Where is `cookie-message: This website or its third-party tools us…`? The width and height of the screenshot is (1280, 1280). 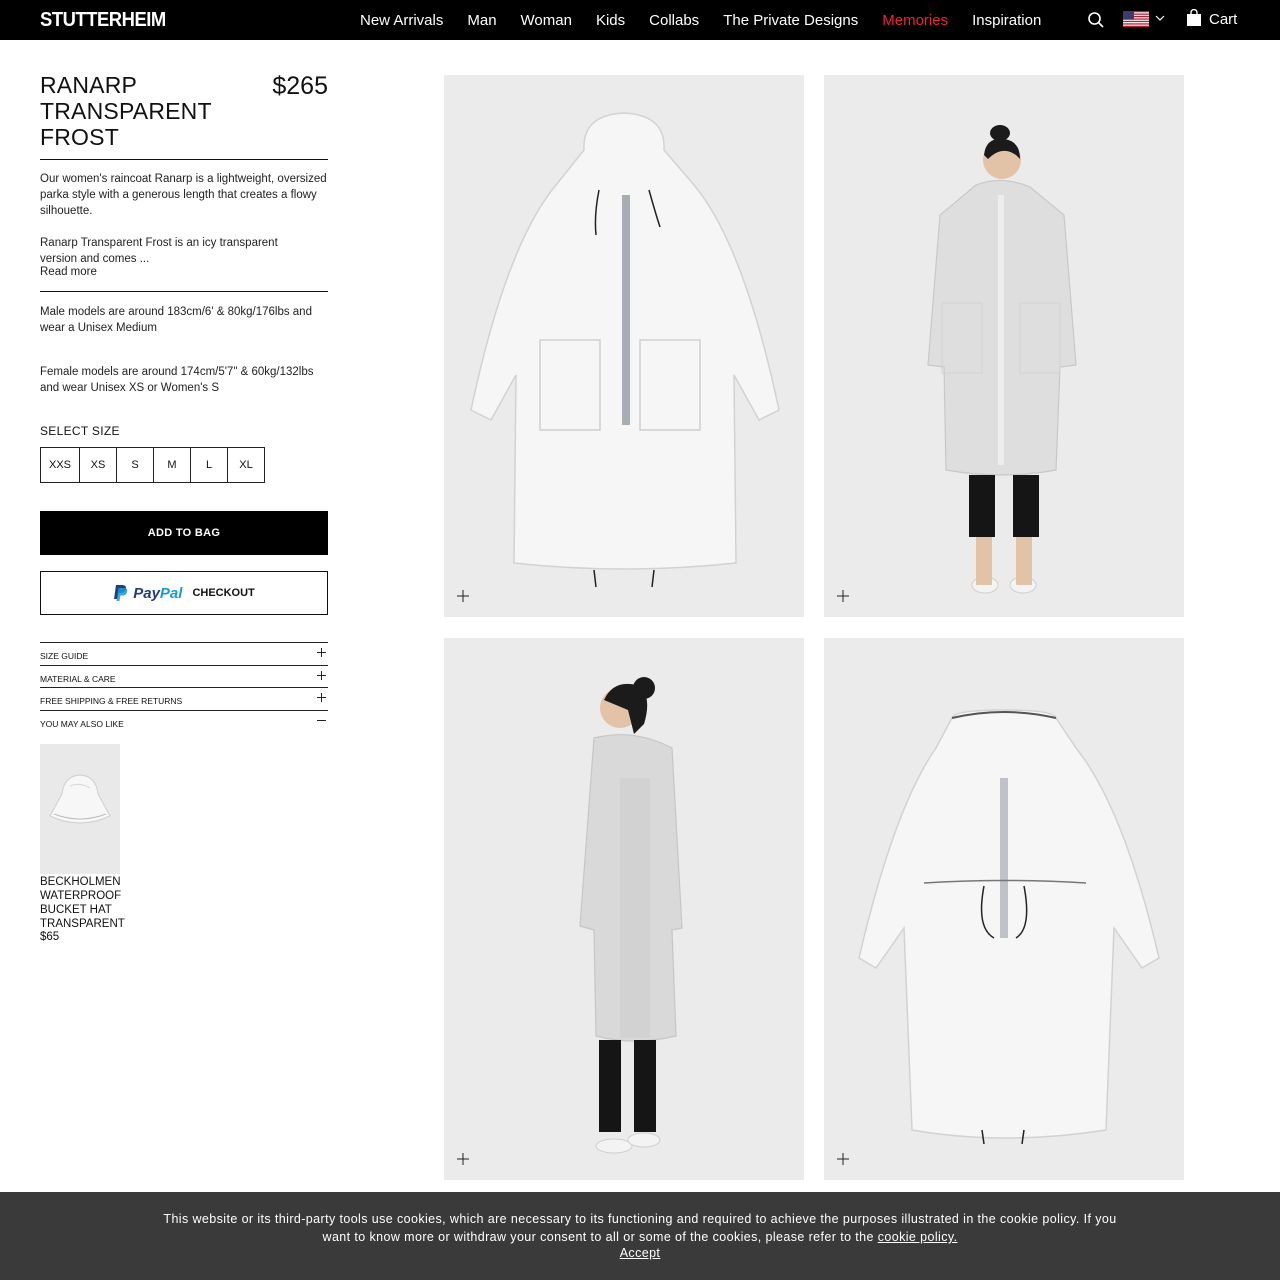
cookie-message: This website or its third-party tools us… is located at coordinates (640, 1228).